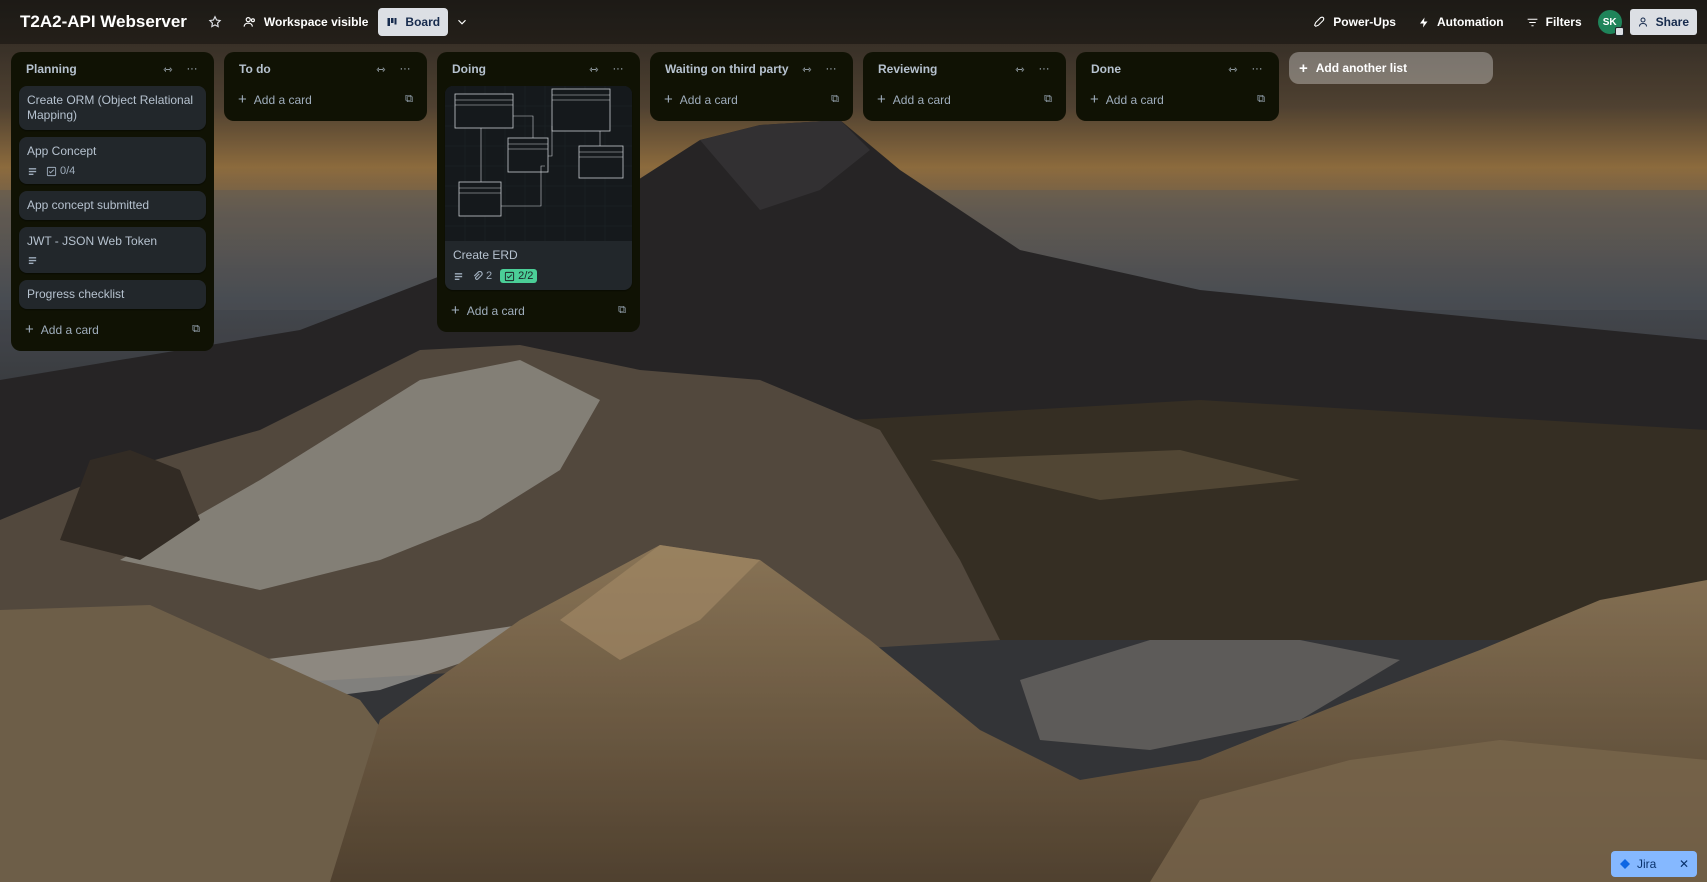 The height and width of the screenshot is (882, 1707). Describe the element at coordinates (1684, 864) in the screenshot. I see `close-icon: ✕` at that location.